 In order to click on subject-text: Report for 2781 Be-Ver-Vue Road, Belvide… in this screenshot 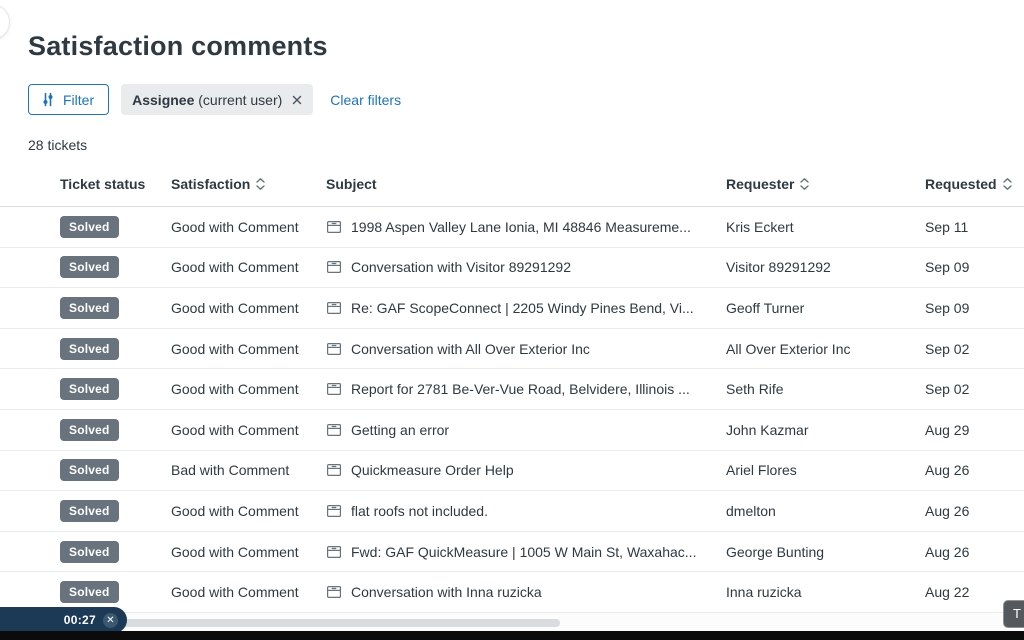, I will do `click(520, 389)`.